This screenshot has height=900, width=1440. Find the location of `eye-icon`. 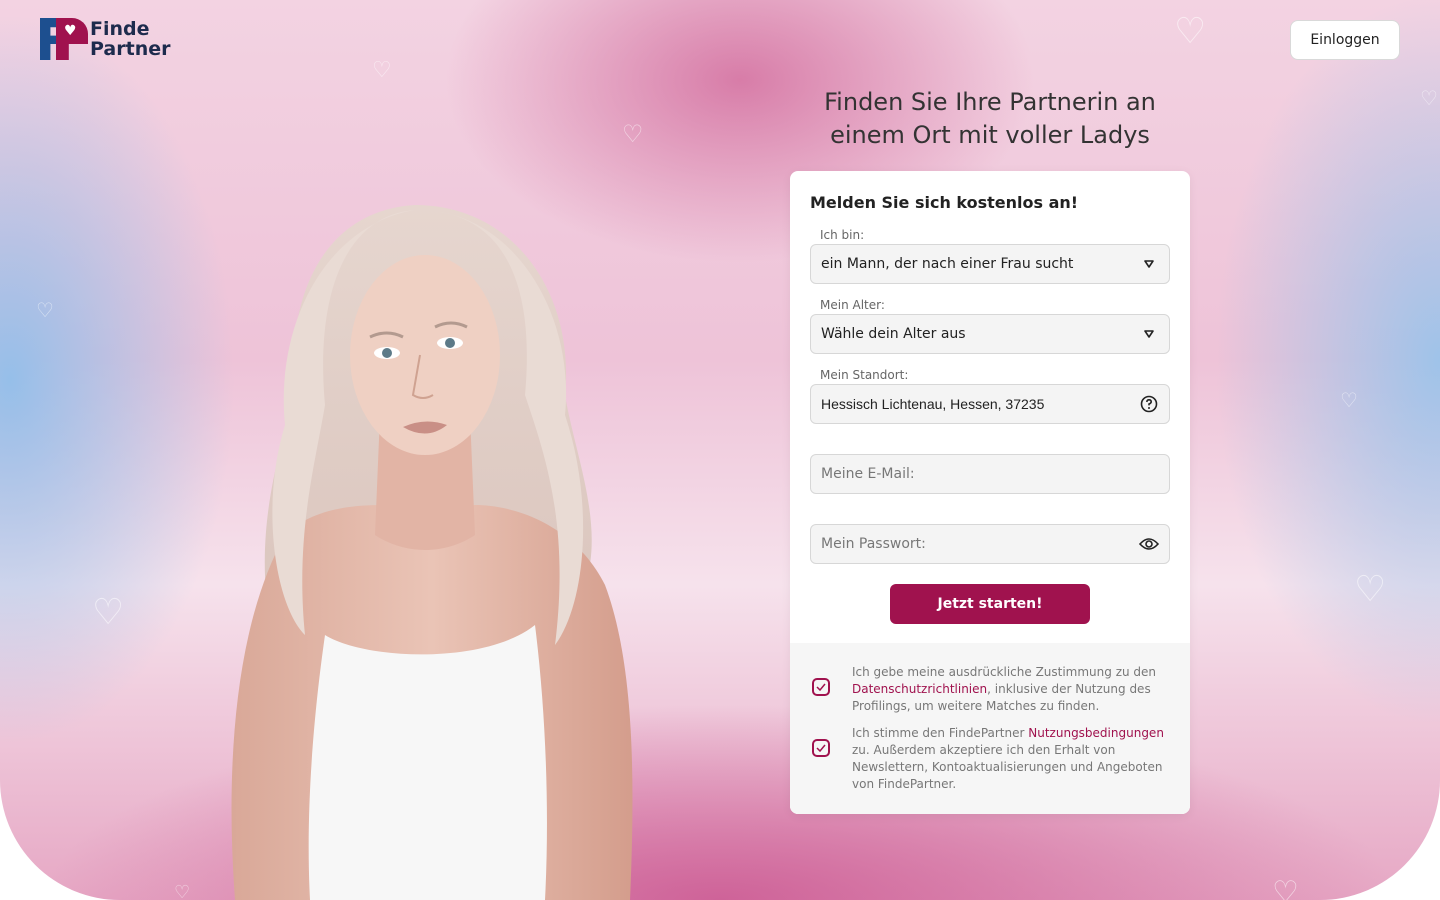

eye-icon is located at coordinates (1149, 544).